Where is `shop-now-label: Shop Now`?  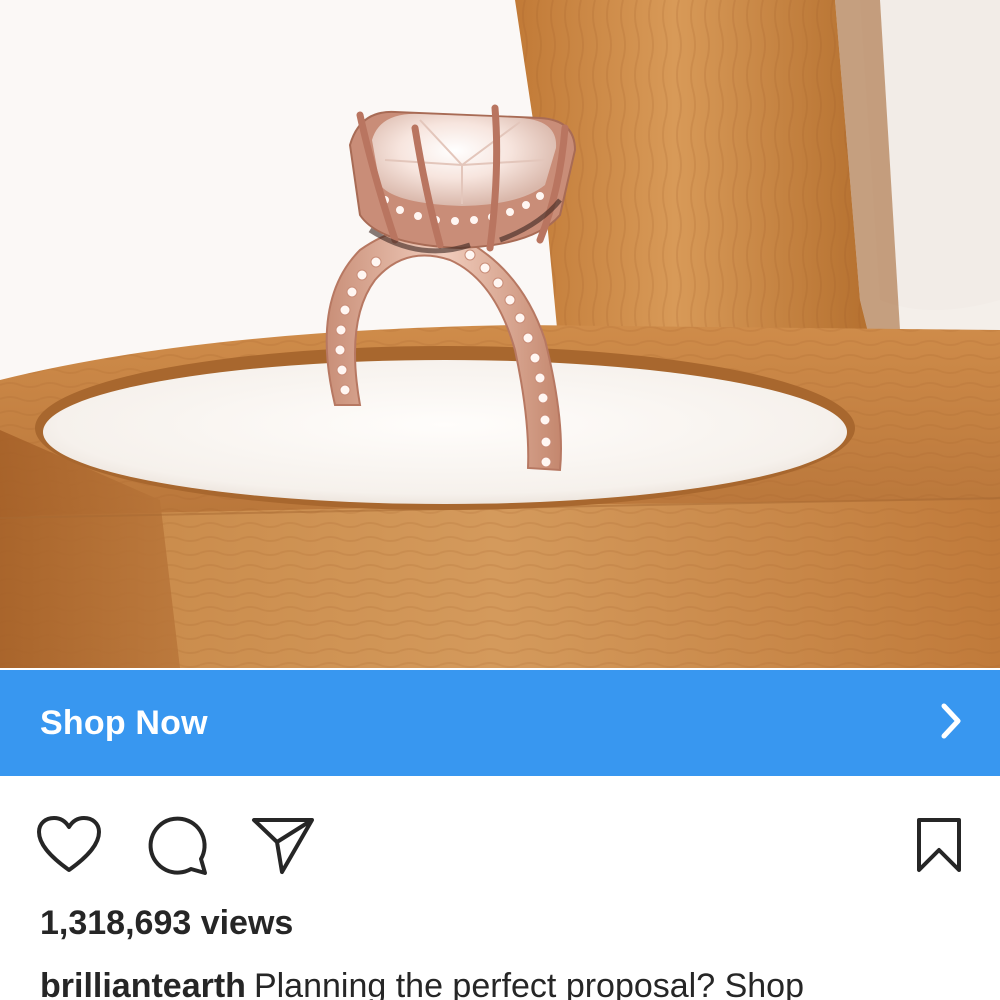 shop-now-label: Shop Now is located at coordinates (124, 722).